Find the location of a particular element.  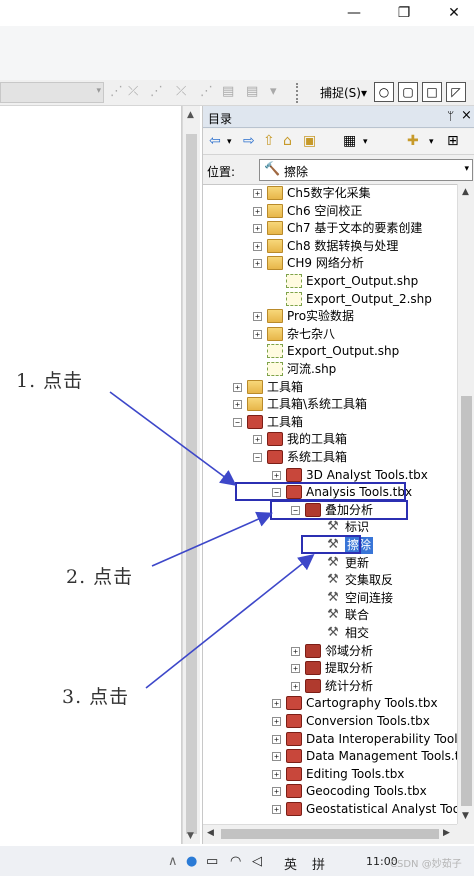

volume-icon: ◁ is located at coordinates (257, 861).